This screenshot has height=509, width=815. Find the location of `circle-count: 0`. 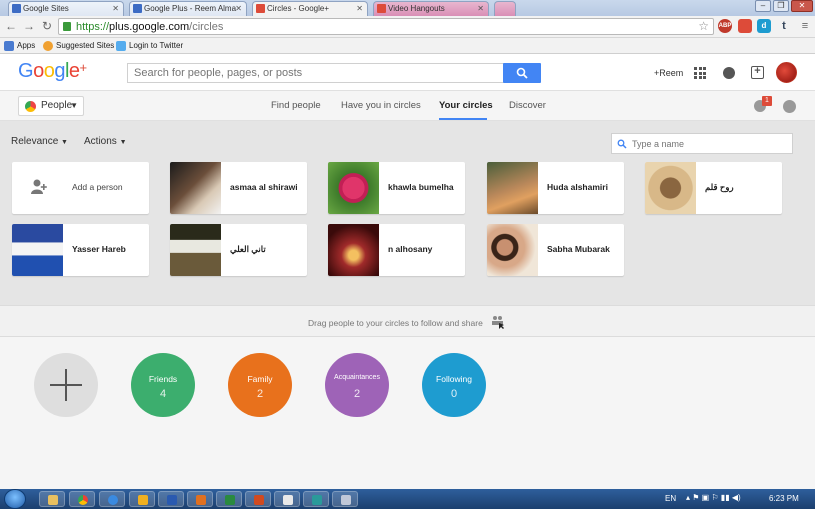

circle-count: 0 is located at coordinates (454, 394).